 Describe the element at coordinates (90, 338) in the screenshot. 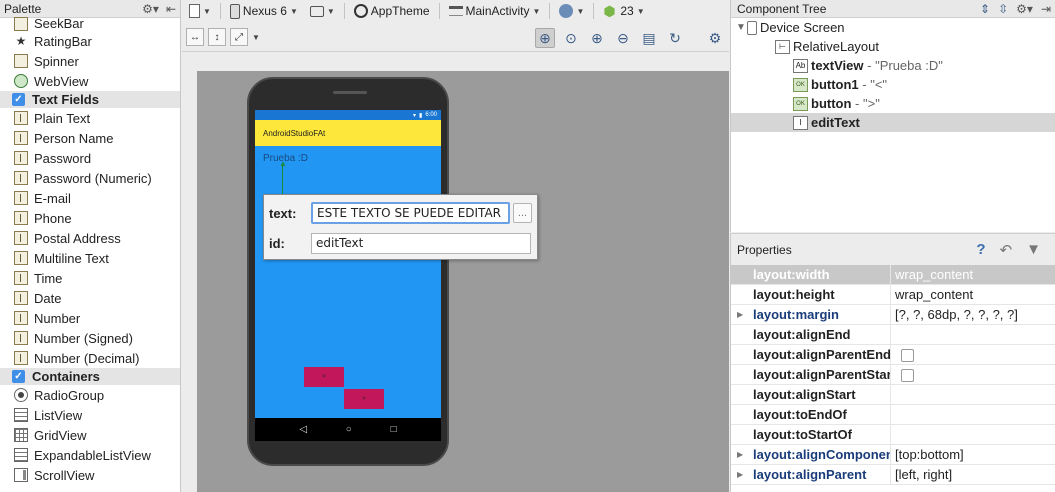

I see `palette-item-number-signed: Number (Signed)` at that location.